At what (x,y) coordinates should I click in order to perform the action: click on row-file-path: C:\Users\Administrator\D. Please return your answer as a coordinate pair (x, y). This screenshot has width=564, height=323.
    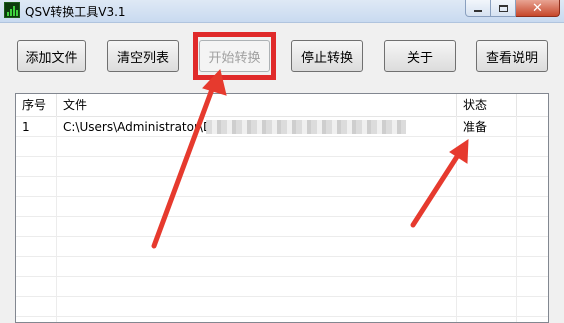
    Looking at the image, I should click on (135, 127).